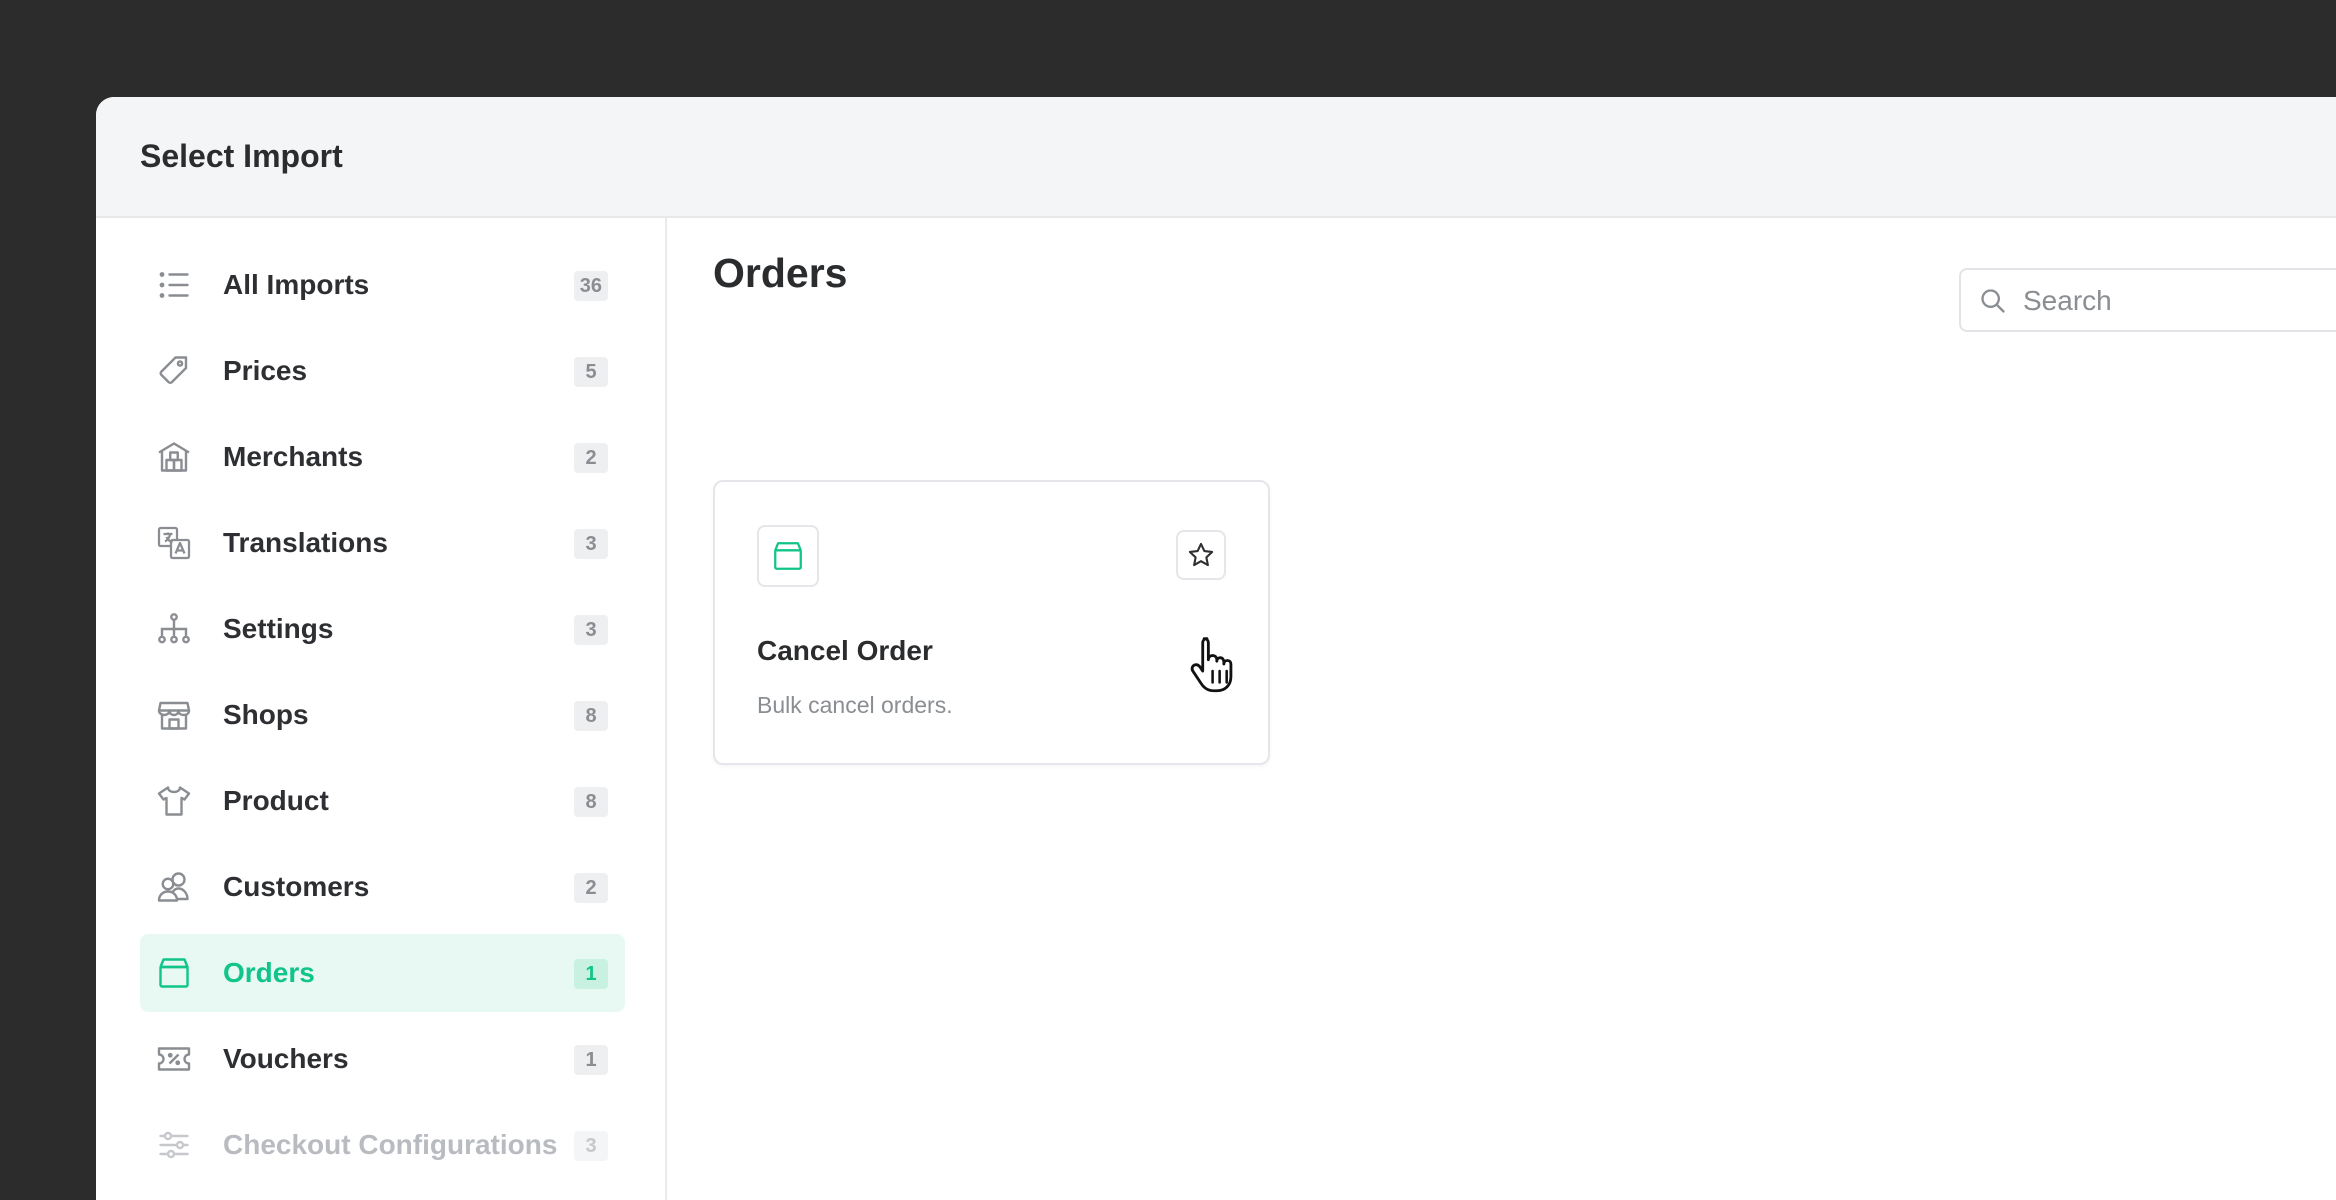 The height and width of the screenshot is (1200, 2336). What do you see at coordinates (1211, 665) in the screenshot?
I see `hand-cursor-icon` at bounding box center [1211, 665].